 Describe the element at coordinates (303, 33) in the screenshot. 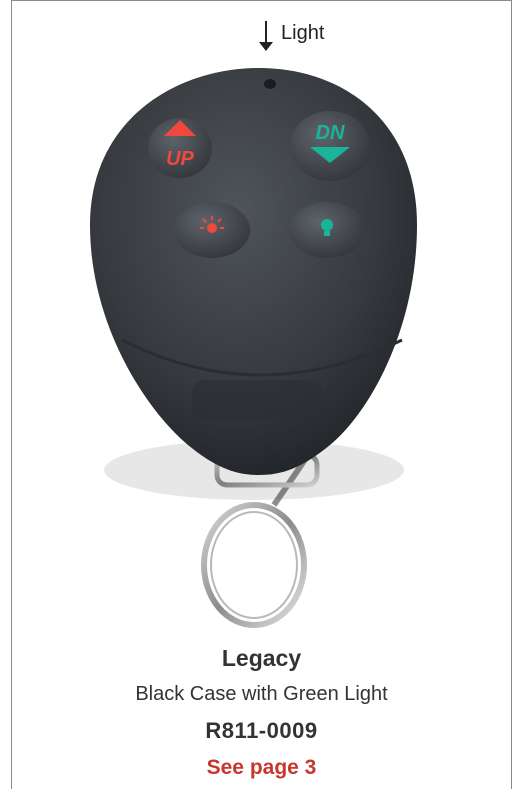

I see `light-label: Light` at that location.